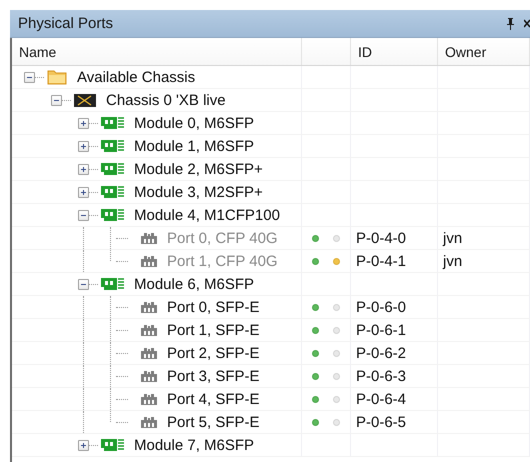 This screenshot has height=462, width=530. I want to click on pin-icon, so click(510, 23).